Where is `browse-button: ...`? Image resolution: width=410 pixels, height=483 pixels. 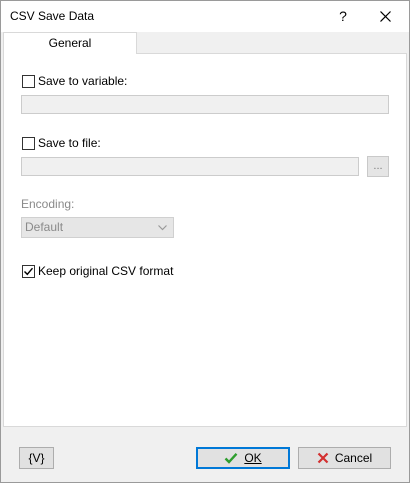 browse-button: ... is located at coordinates (378, 166).